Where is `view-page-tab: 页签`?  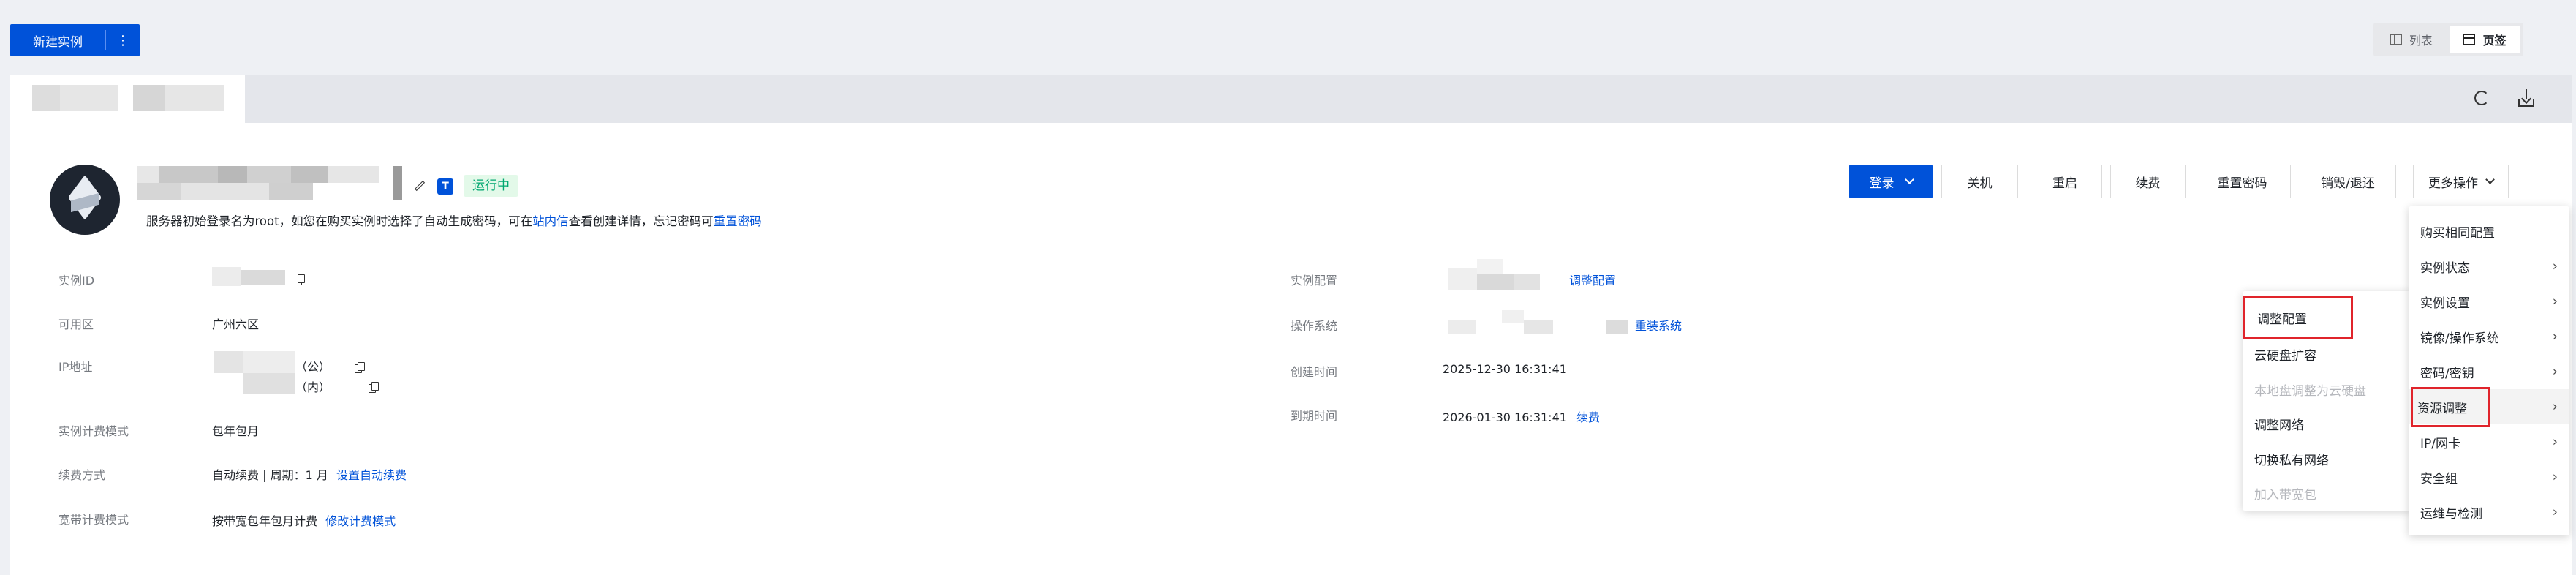 view-page-tab: 页签 is located at coordinates (2485, 39).